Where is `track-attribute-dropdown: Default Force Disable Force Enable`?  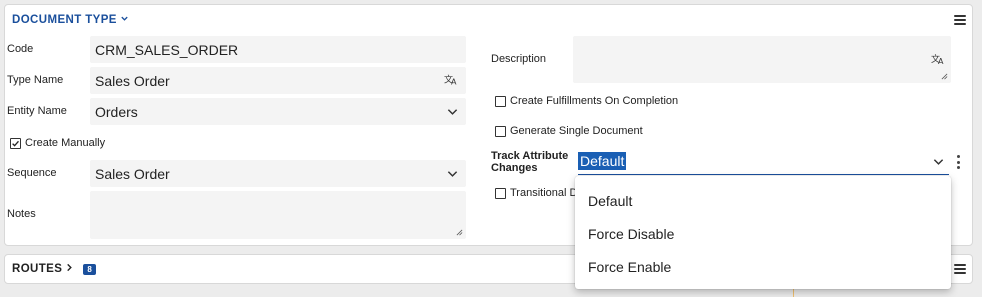
track-attribute-dropdown: Default Force Disable Force Enable is located at coordinates (763, 232).